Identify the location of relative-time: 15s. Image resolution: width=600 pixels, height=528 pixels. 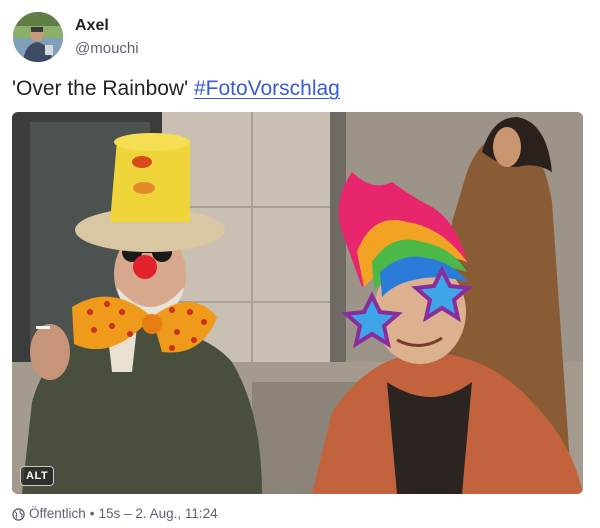
(110, 514).